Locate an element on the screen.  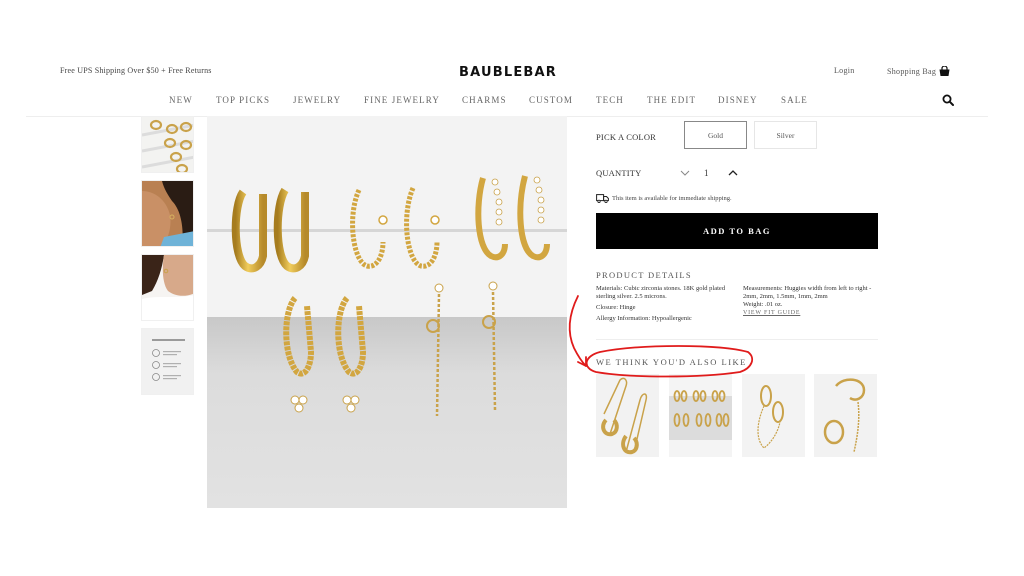
nav-item-fine-jewelry: FINE JEWELRY is located at coordinates (402, 100).